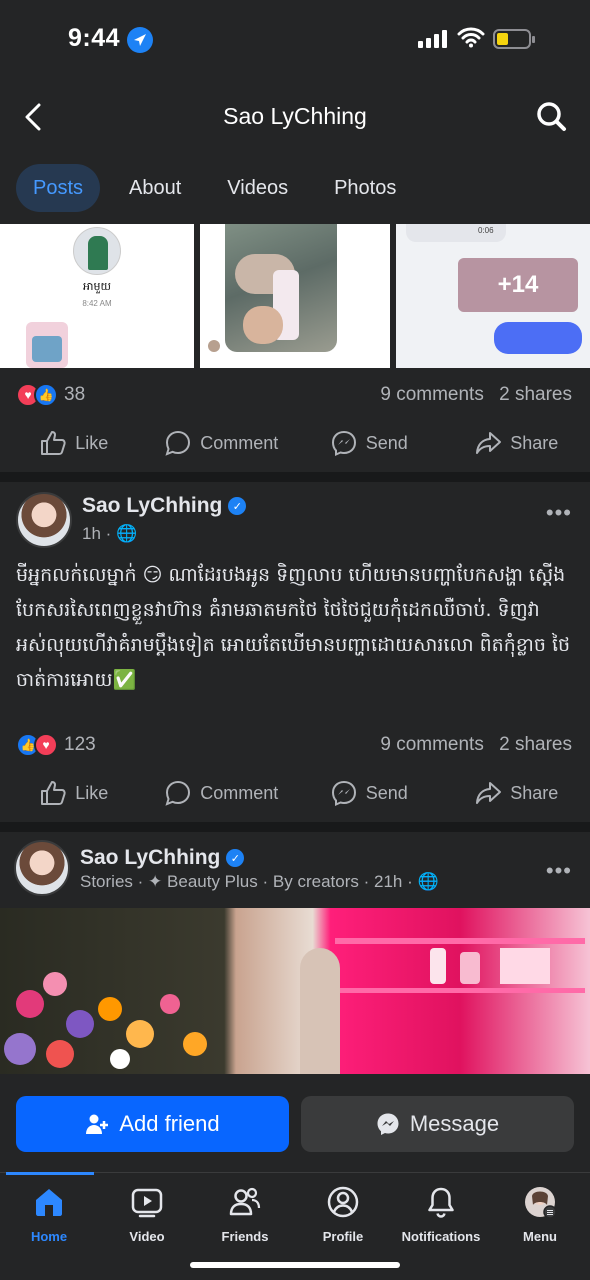 This screenshot has height=1280, width=590. Describe the element at coordinates (97, 251) in the screenshot. I see `chat-avatar` at that location.